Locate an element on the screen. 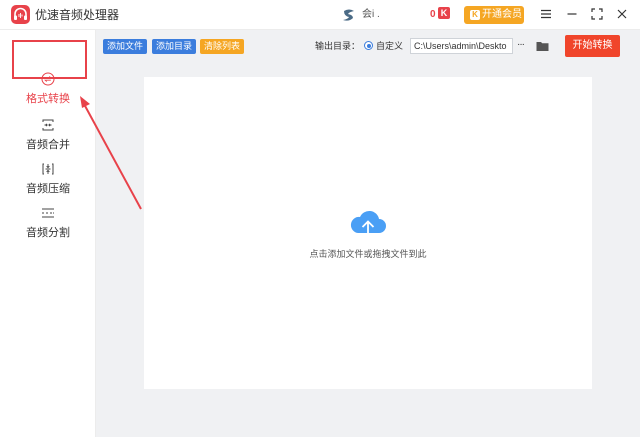 The image size is (640, 437). audio-merge-icon is located at coordinates (48, 125).